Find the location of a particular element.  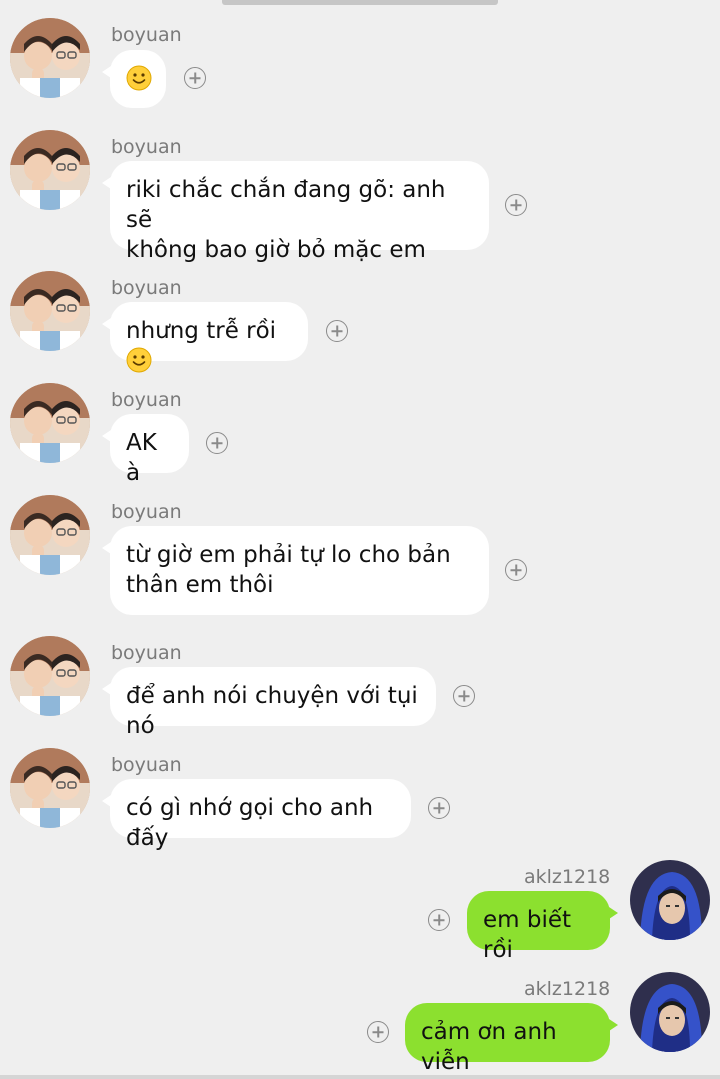

message-text: nhưng trễ rồi is located at coordinates (201, 331).